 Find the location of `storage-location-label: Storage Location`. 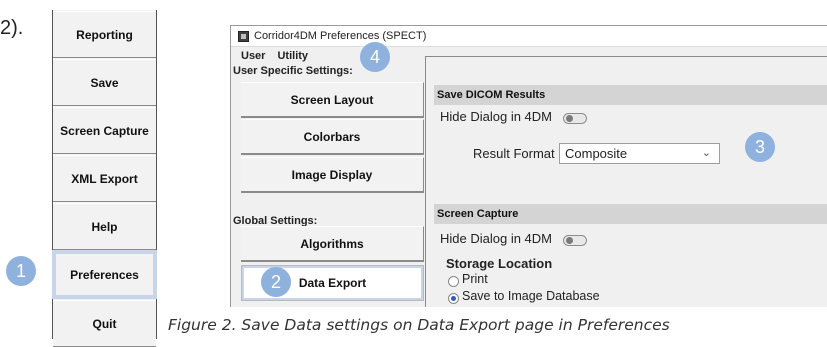

storage-location-label: Storage Location is located at coordinates (499, 263).